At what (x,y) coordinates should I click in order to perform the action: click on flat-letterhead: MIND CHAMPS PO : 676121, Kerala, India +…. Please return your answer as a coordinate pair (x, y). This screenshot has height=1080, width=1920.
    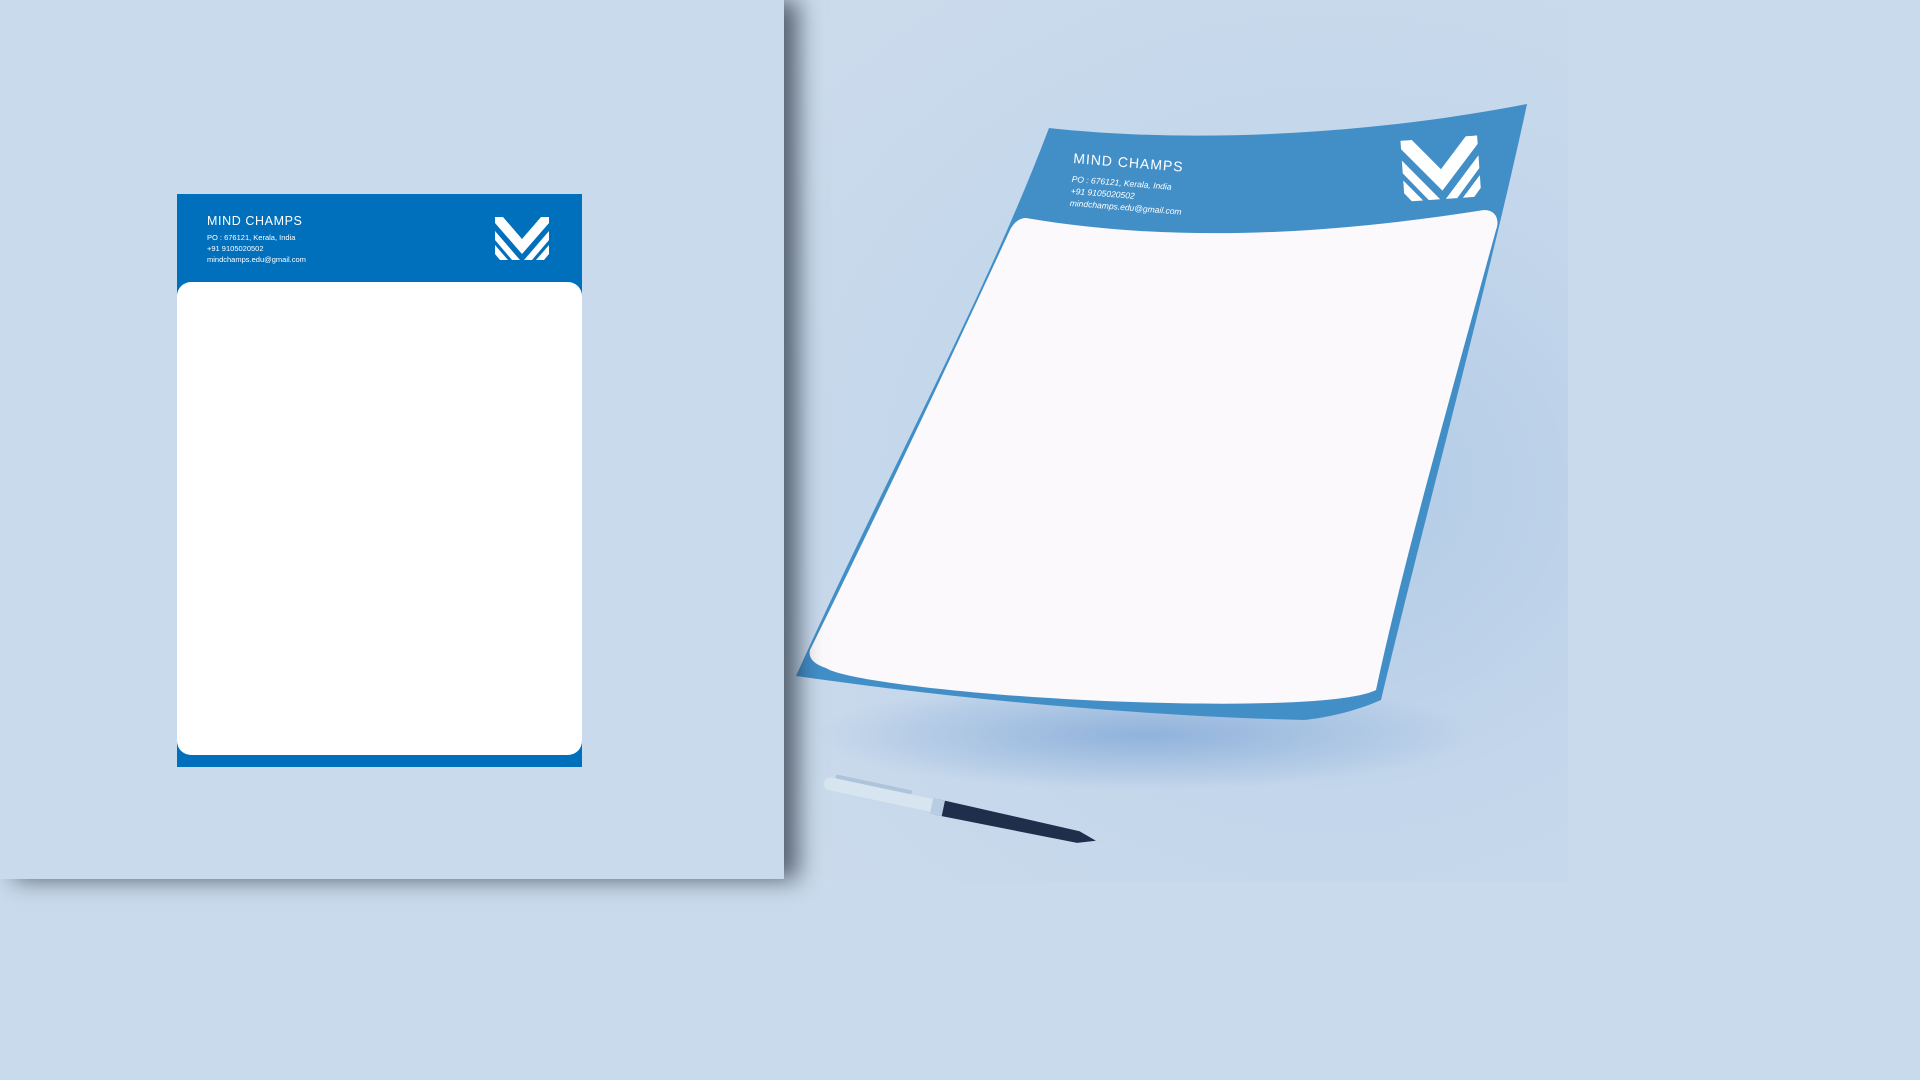
    Looking at the image, I should click on (379, 480).